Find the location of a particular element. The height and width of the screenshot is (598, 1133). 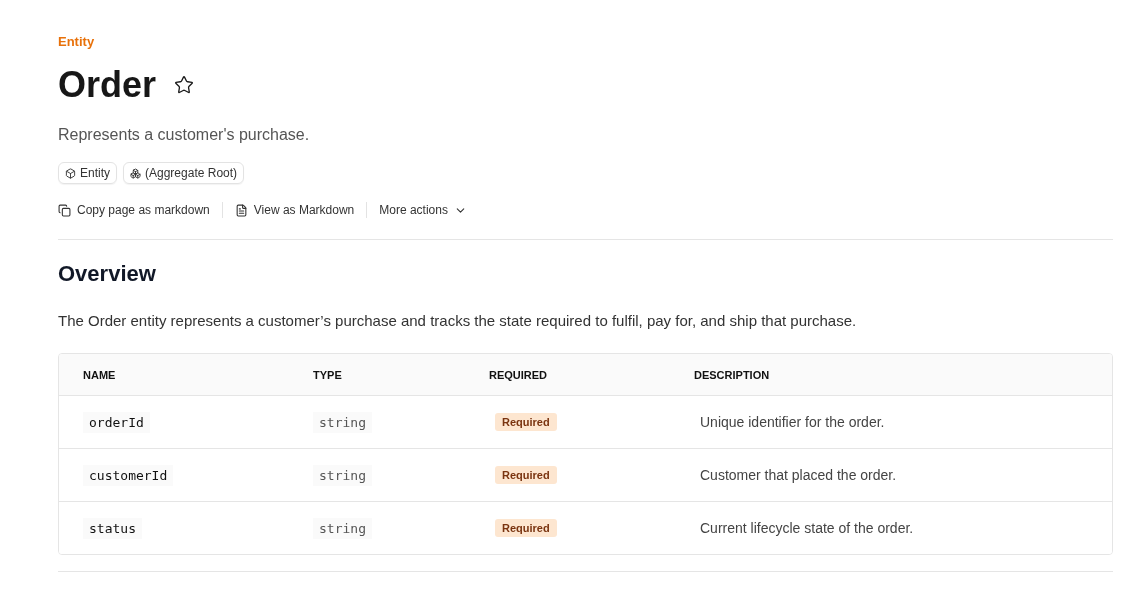

document-icon is located at coordinates (241, 210).